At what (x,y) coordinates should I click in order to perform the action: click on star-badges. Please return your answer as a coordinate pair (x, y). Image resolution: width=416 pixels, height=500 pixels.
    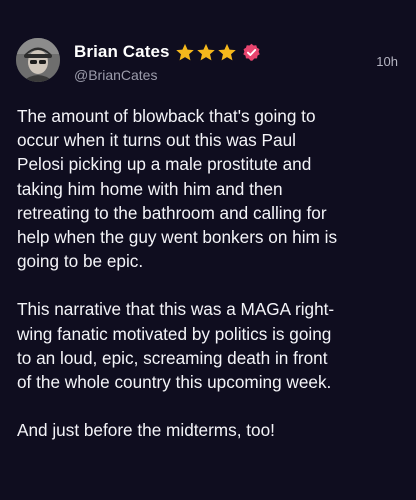
    Looking at the image, I should click on (206, 52).